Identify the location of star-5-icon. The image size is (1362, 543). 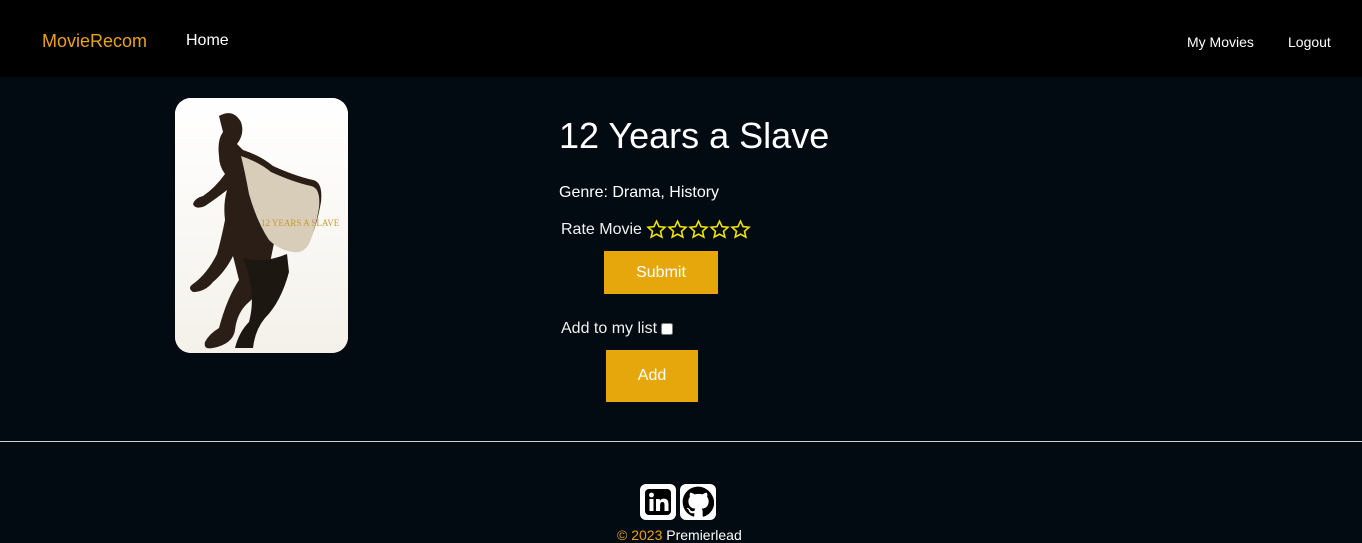
(740, 229).